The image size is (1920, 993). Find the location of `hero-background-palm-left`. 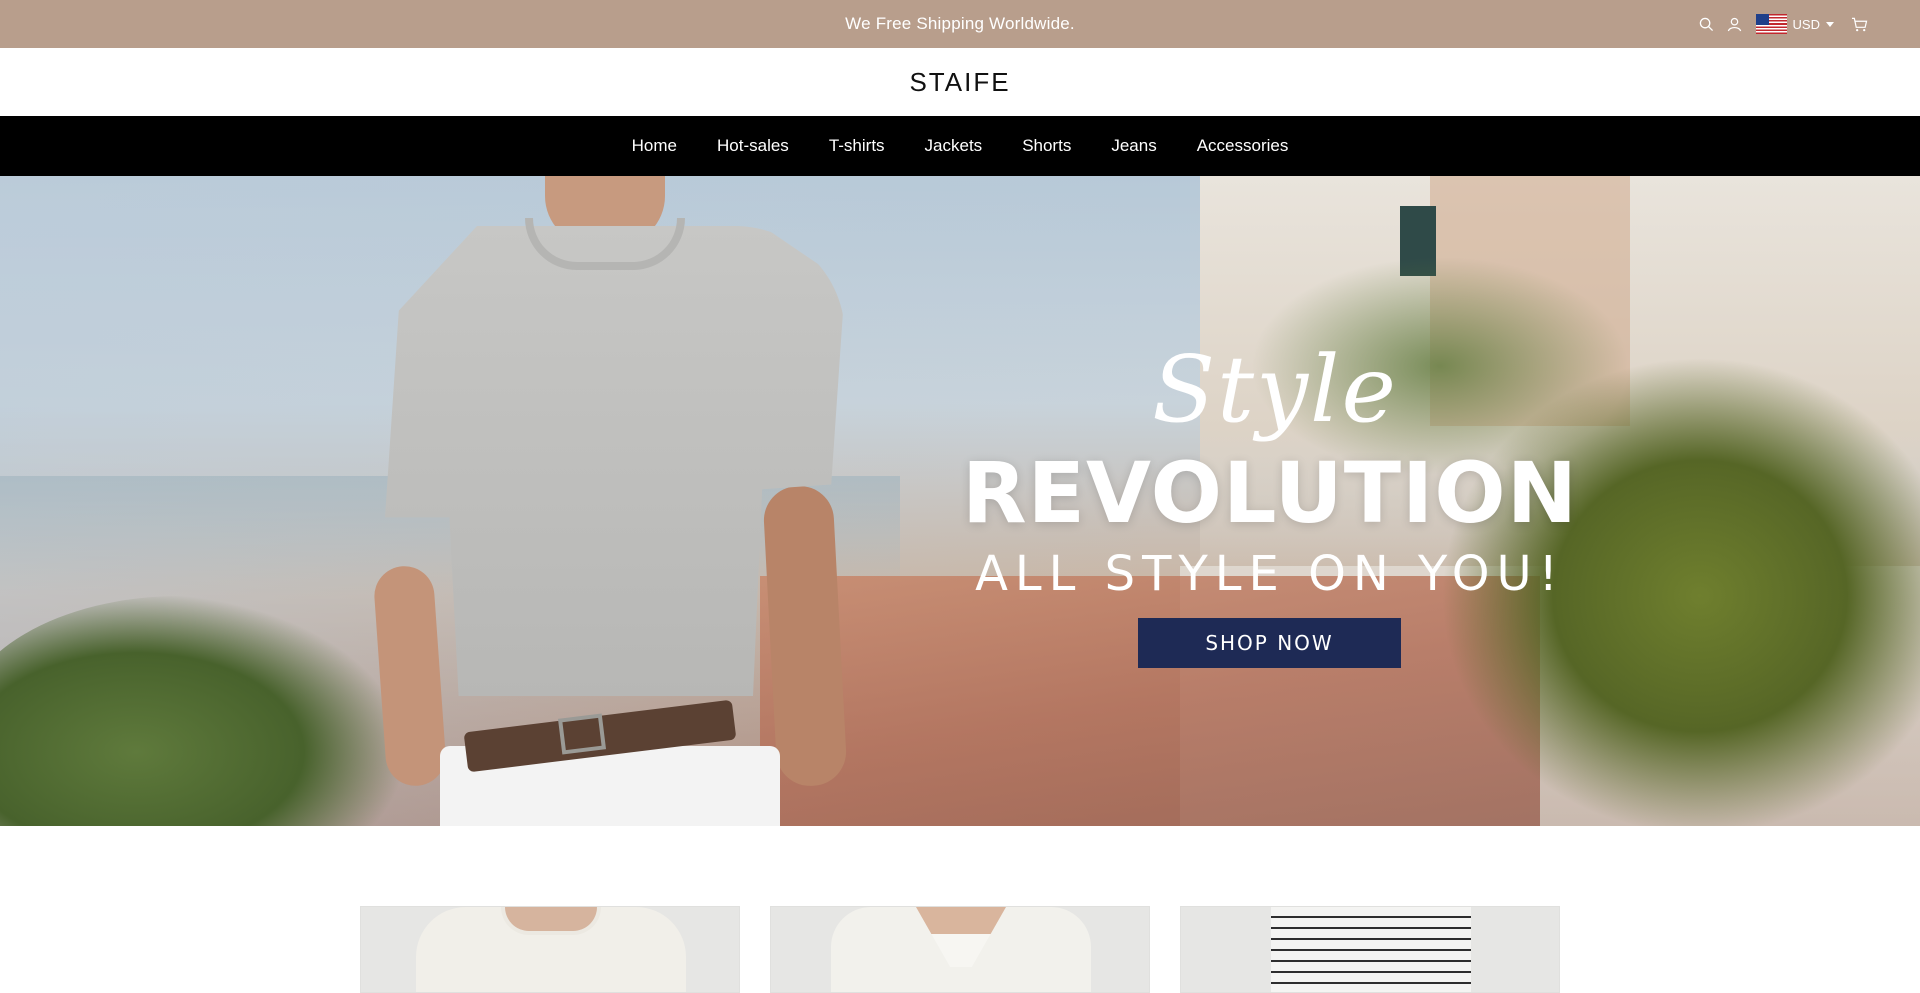

hero-background-palm-left is located at coordinates (200, 711).